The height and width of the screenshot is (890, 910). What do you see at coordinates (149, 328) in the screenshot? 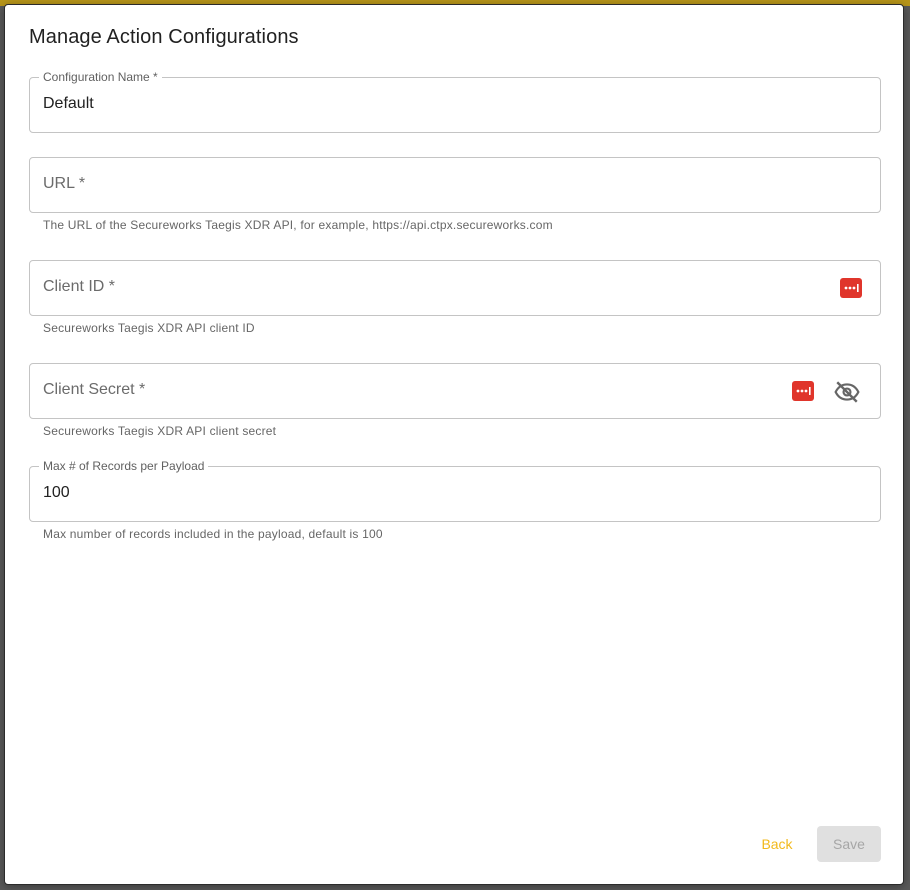
I see `client-id-helper-text: Secureworks Taegis XDR API client ID` at bounding box center [149, 328].